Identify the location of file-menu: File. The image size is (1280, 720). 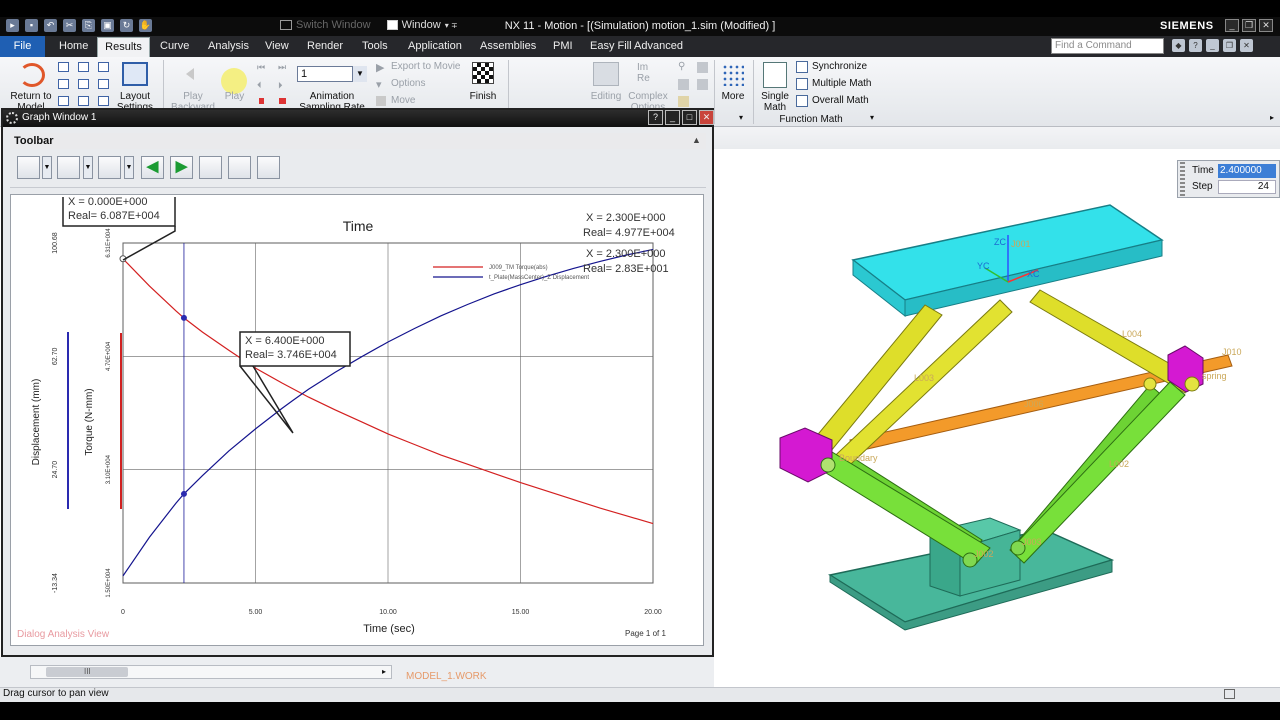
(22, 46).